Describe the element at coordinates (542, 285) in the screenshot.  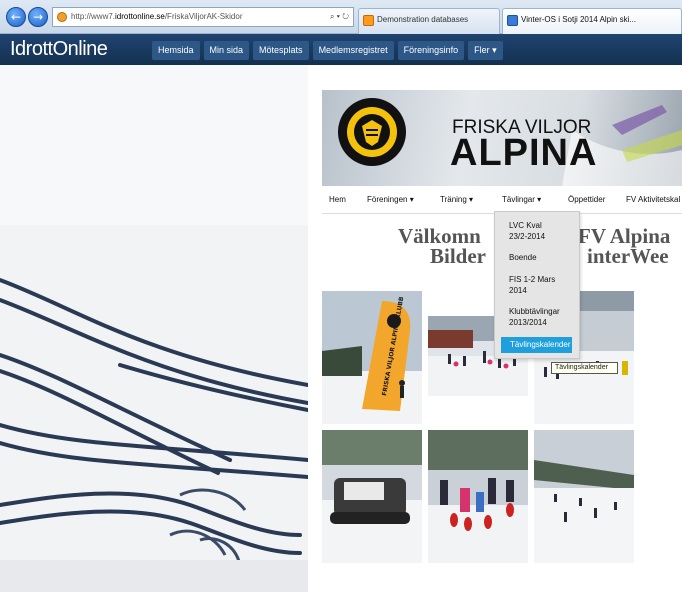
I see `dropdown-item-fis: FIS 1-2 Mars 2014` at that location.